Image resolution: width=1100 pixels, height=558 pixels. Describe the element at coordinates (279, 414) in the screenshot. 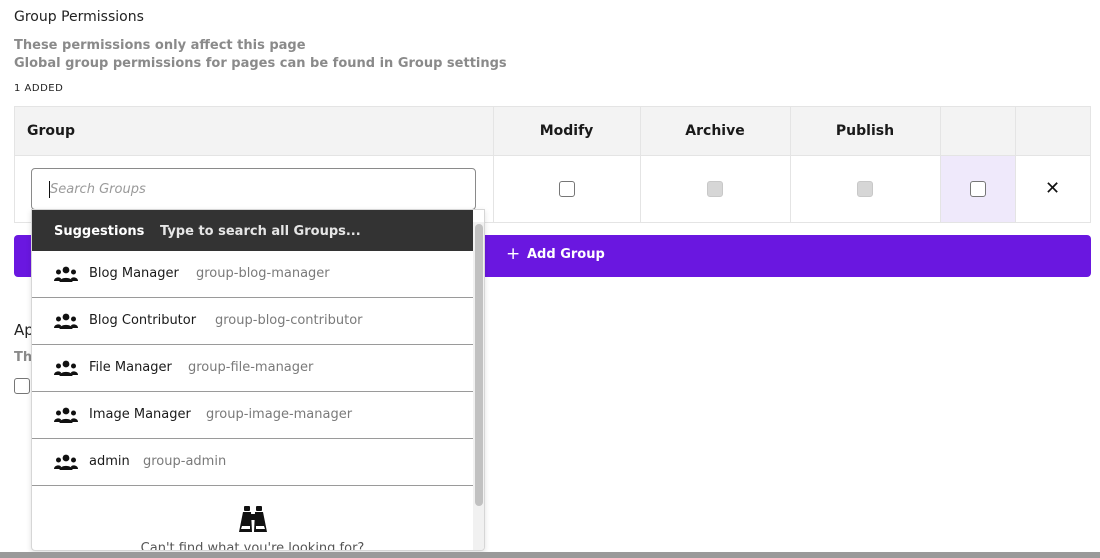

I see `suggestion-slug: group-image-manager` at that location.